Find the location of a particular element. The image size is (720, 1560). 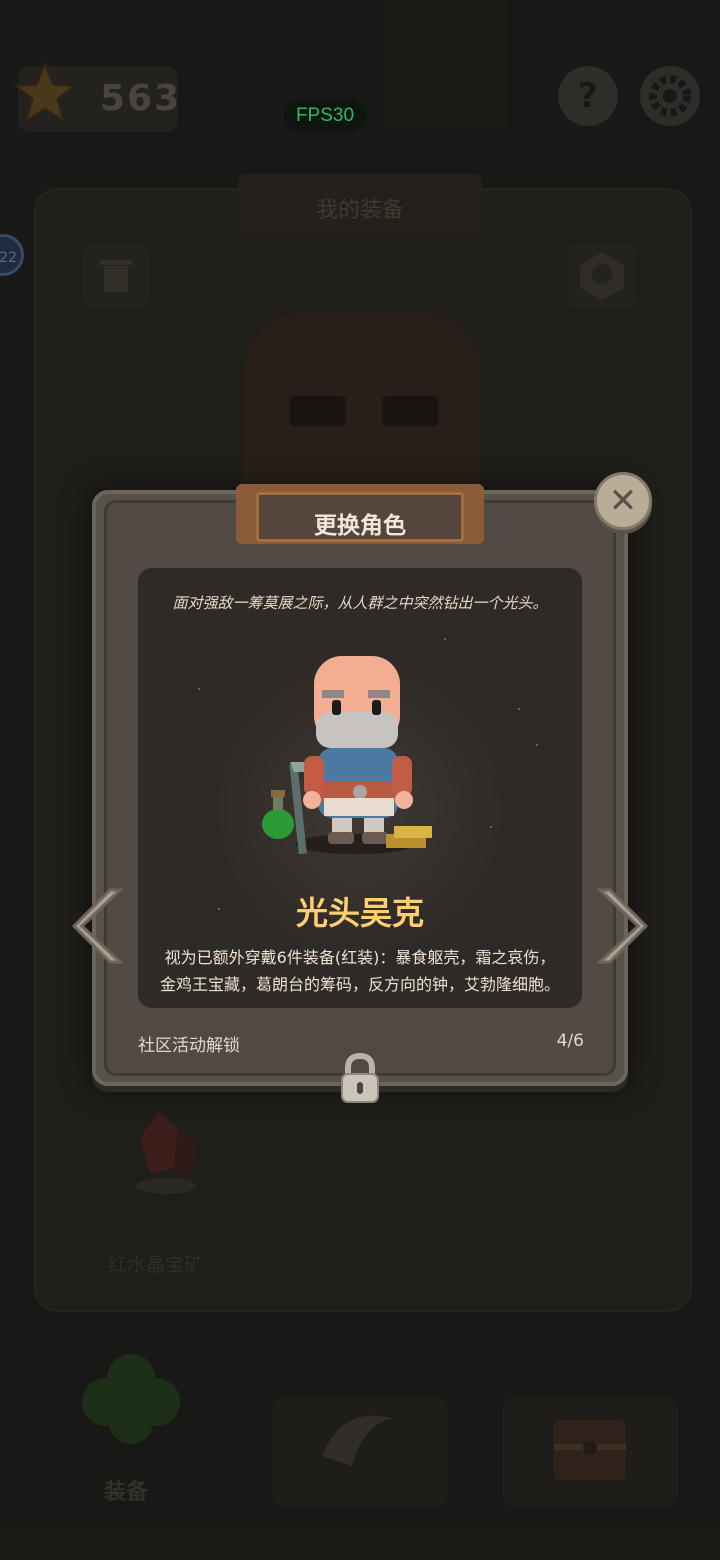

arrow-right-icon is located at coordinates (622, 926).